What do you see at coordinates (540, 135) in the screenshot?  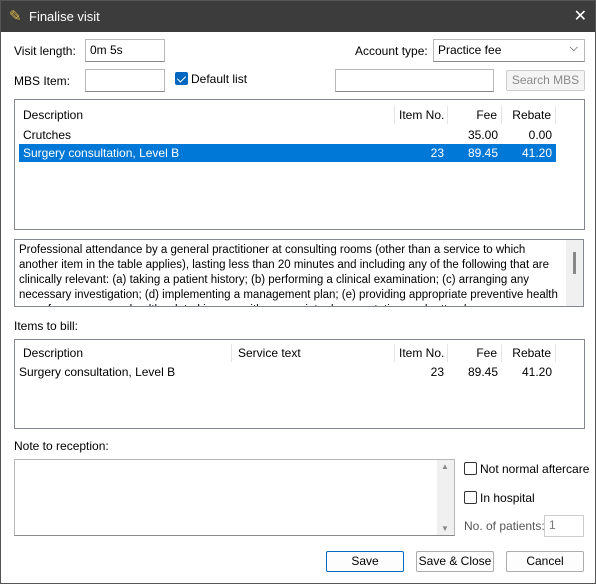 I see `row-rebate: 0.00` at bounding box center [540, 135].